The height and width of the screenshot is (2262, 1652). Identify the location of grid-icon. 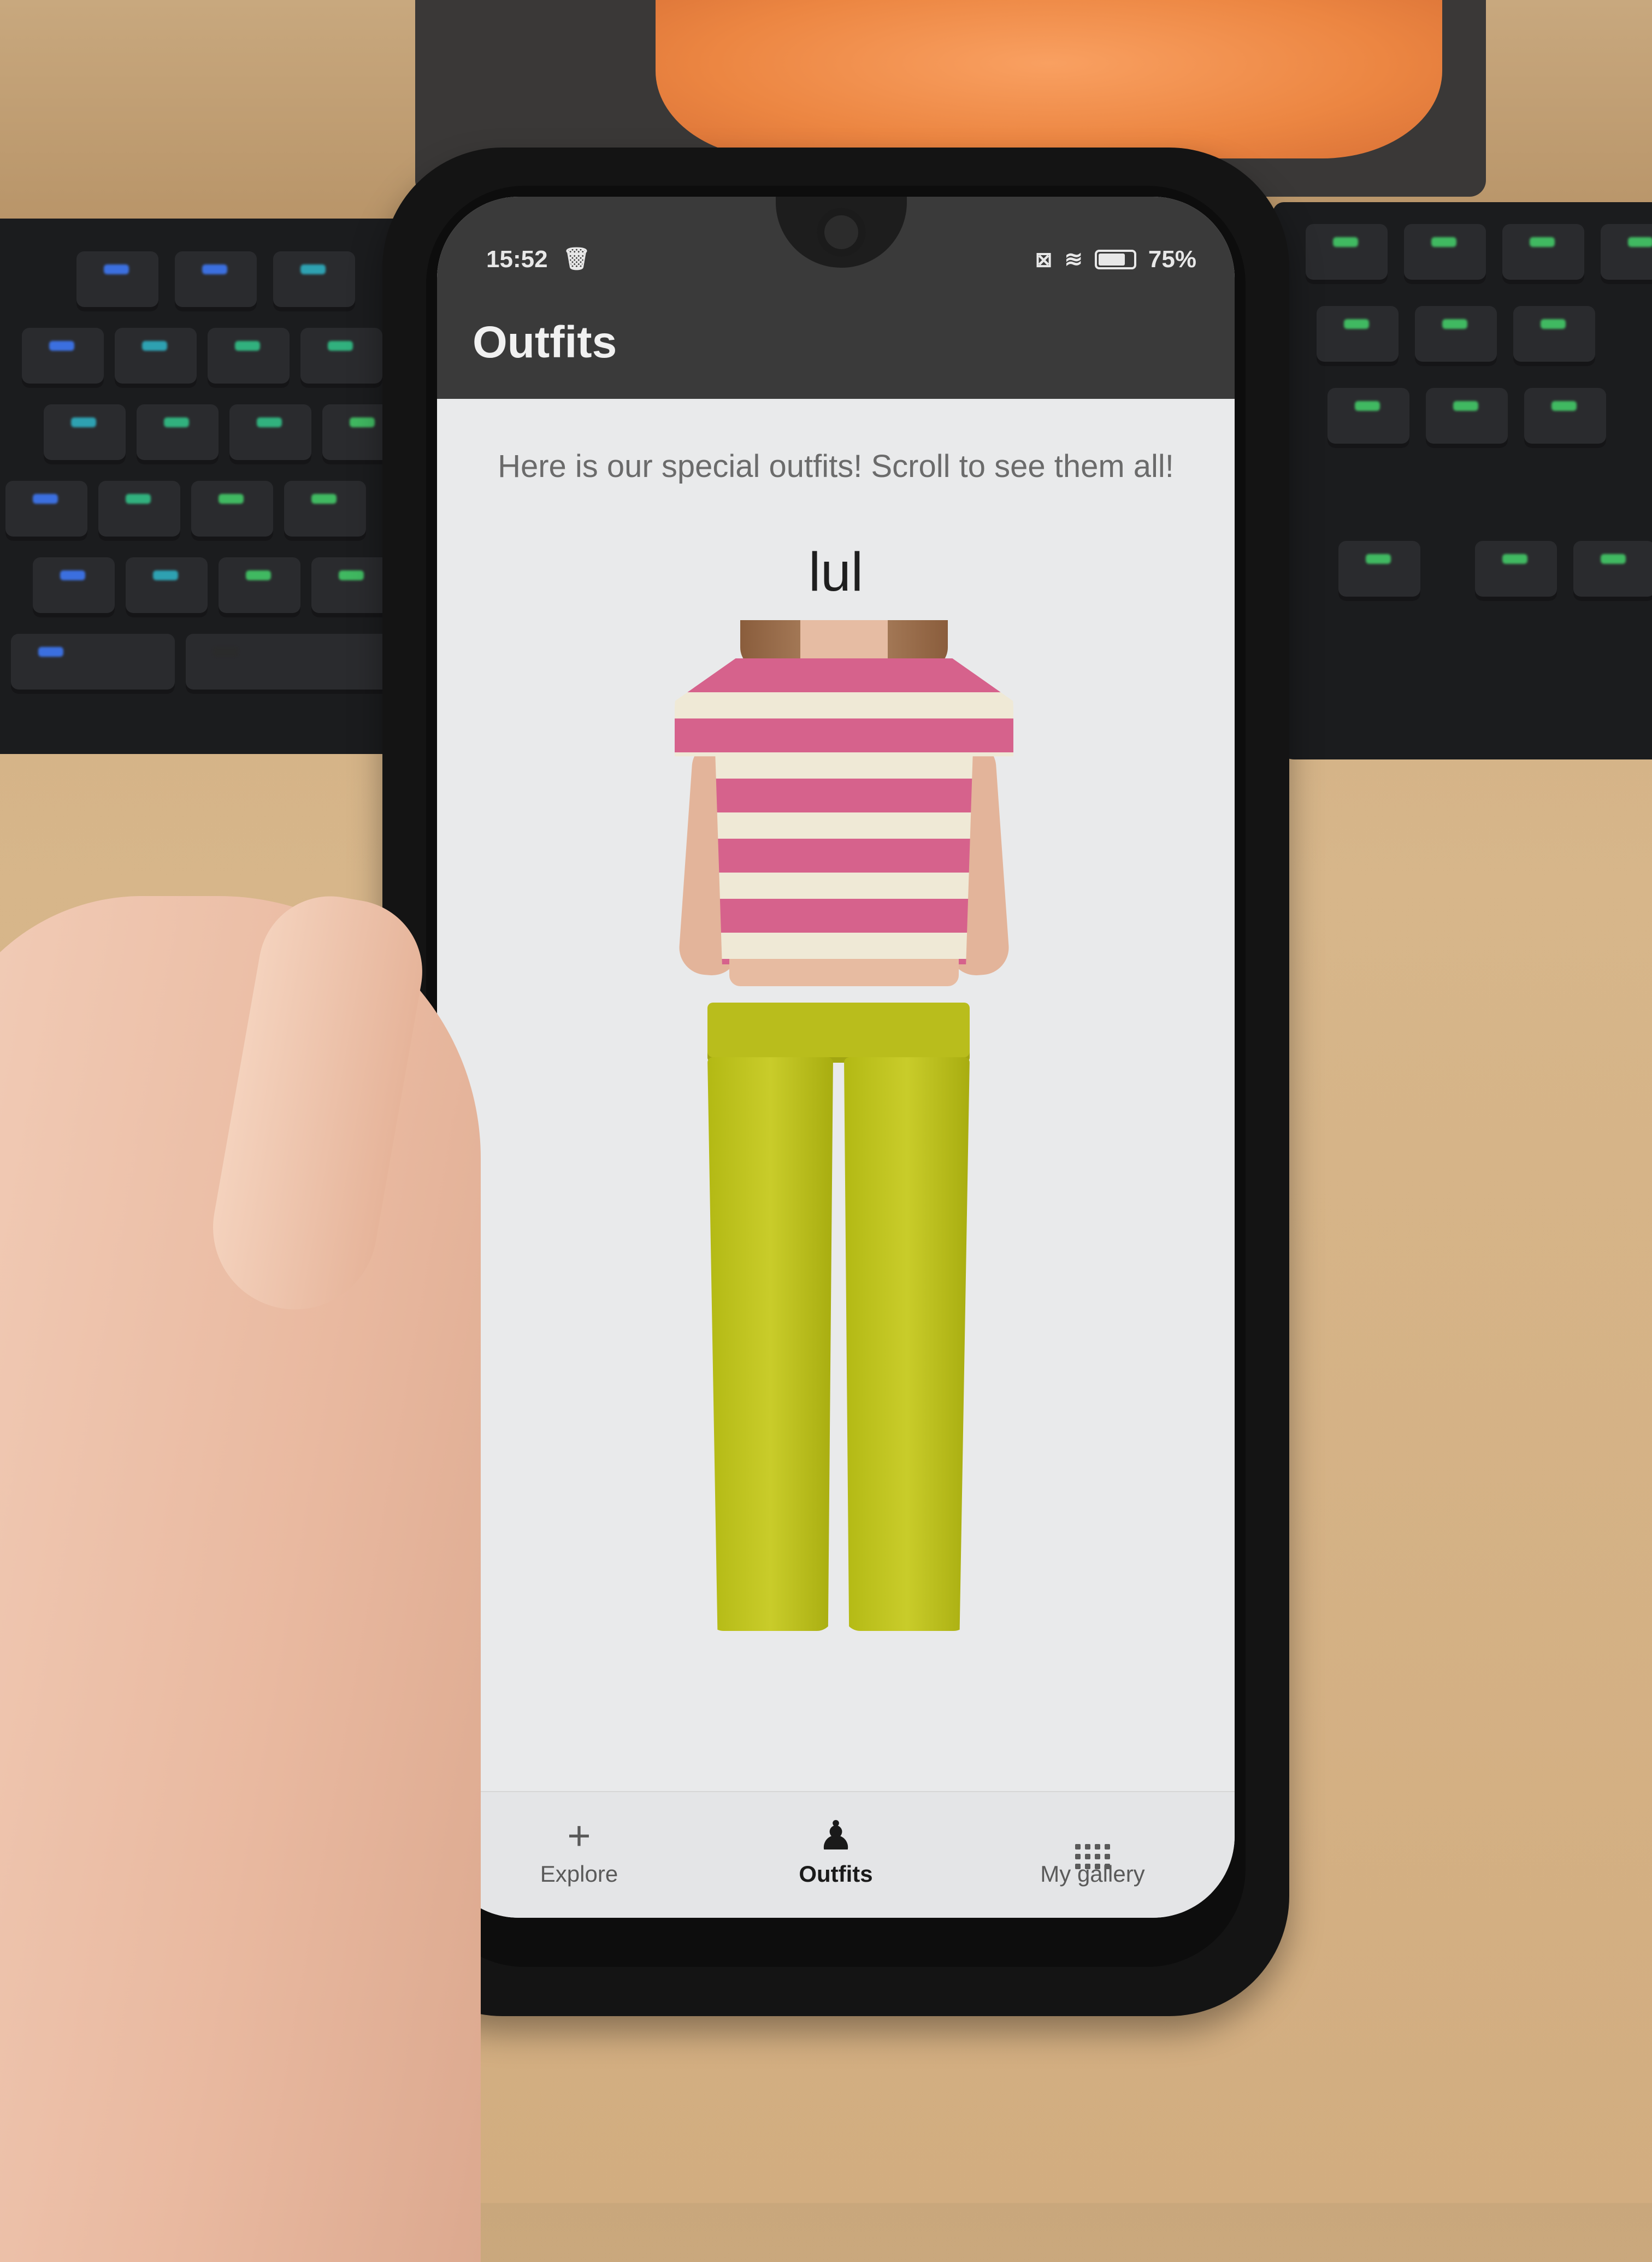
(1093, 1841).